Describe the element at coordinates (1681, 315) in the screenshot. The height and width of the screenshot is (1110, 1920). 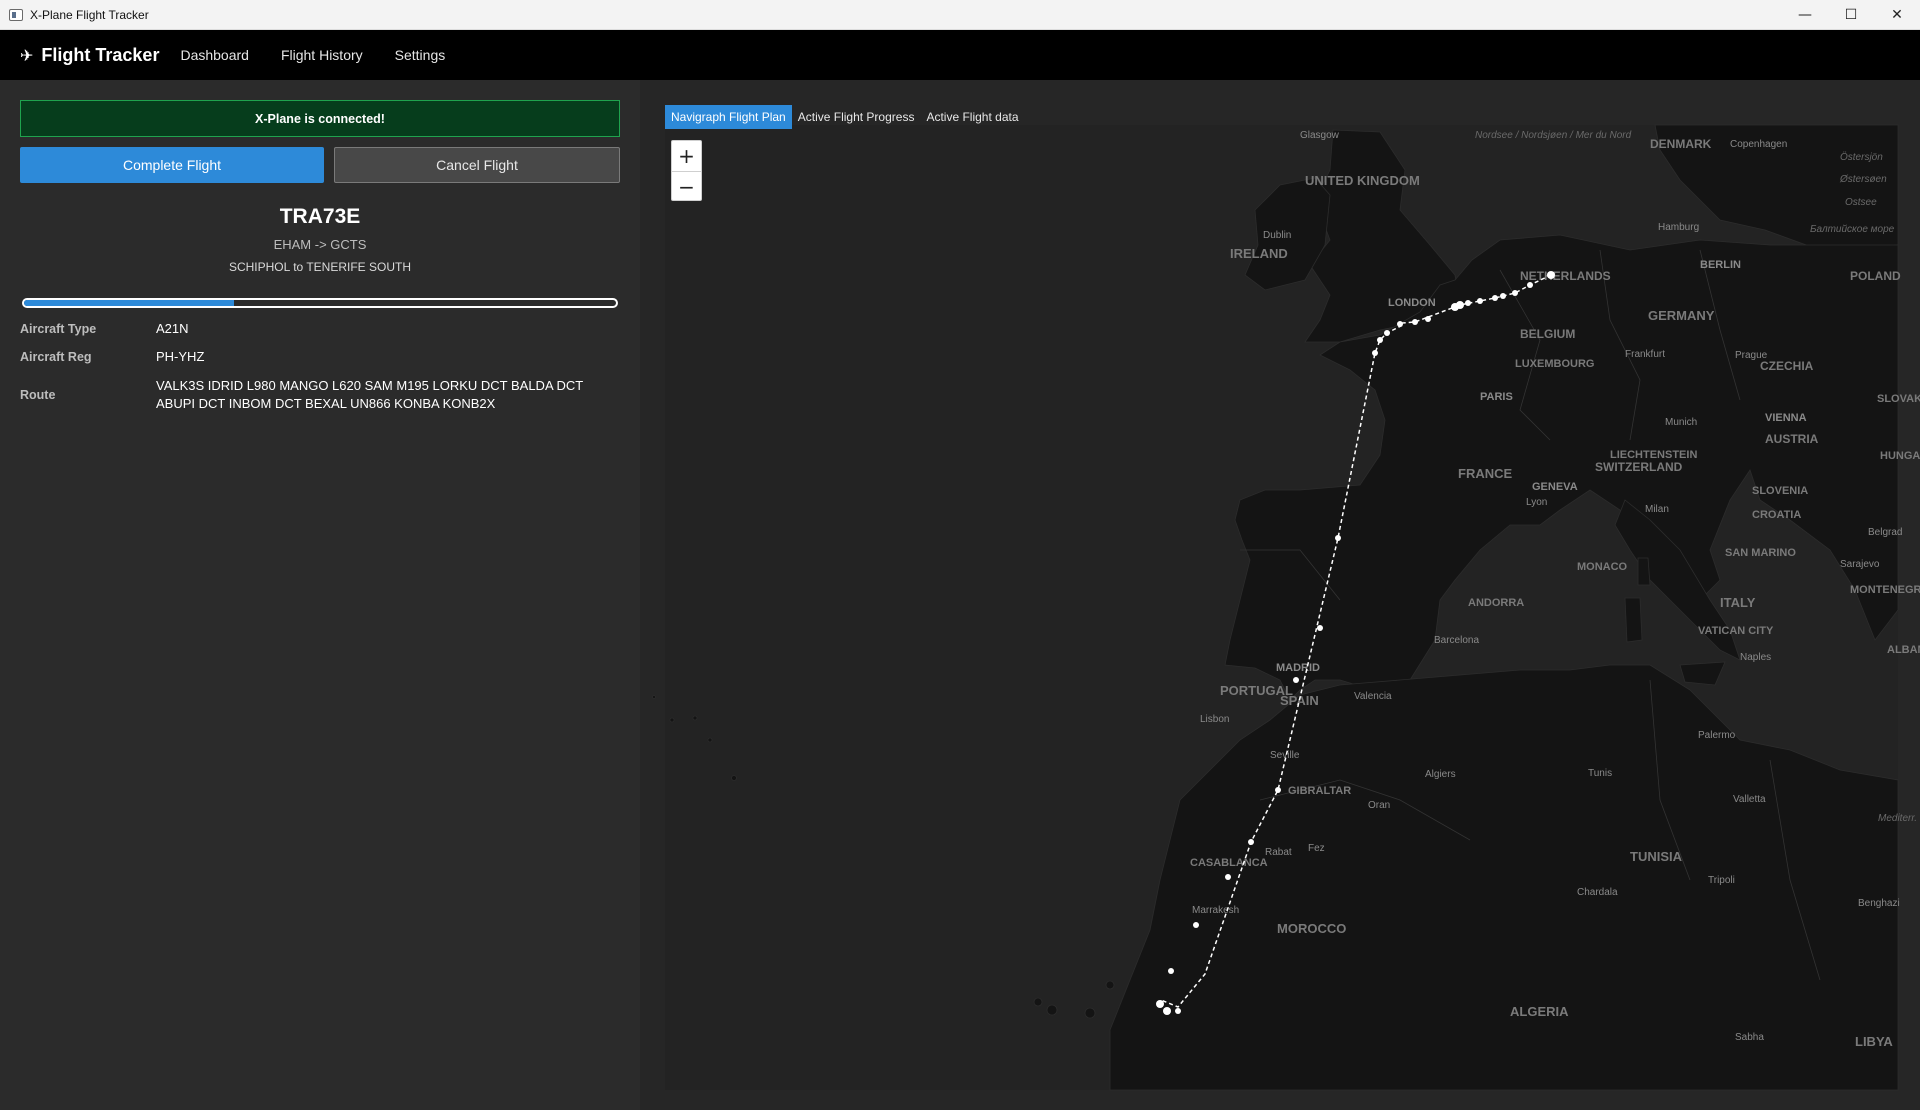
I see `map-label-germany: GERMANY` at that location.